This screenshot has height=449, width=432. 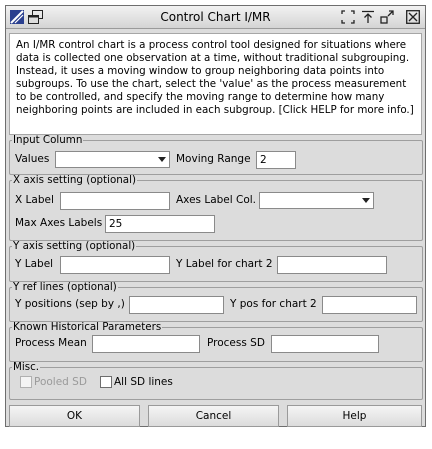 I want to click on pooled-sd-checkbox, so click(x=26, y=382).